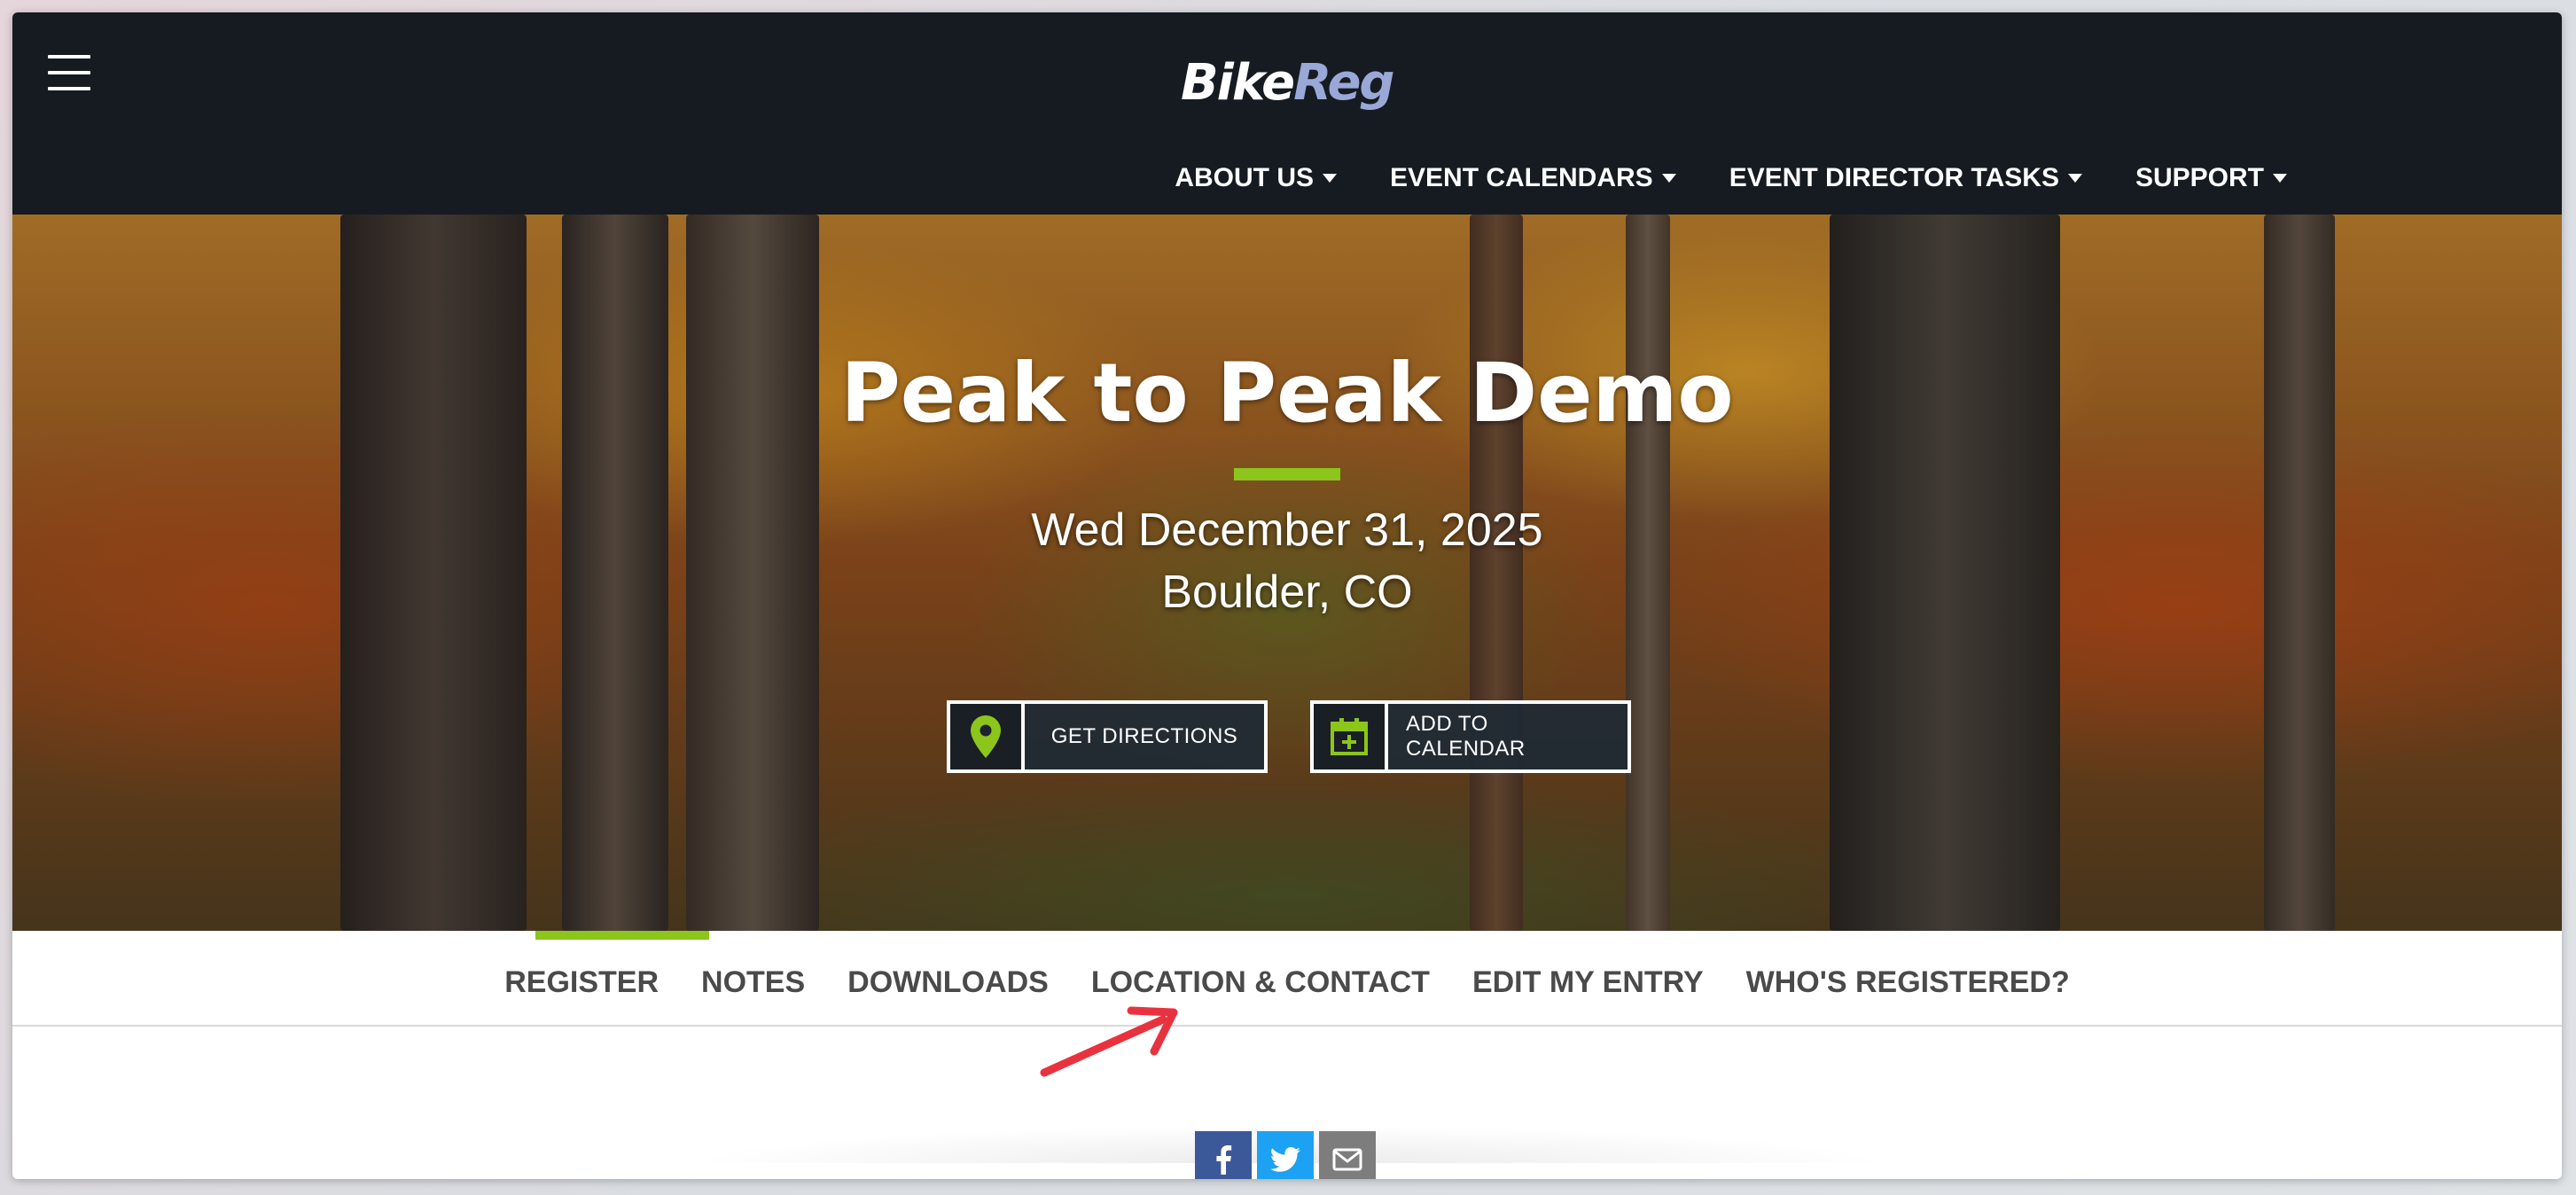 The image size is (2576, 1195). Describe the element at coordinates (1287, 592) in the screenshot. I see `event-location: Boulder, CO` at that location.